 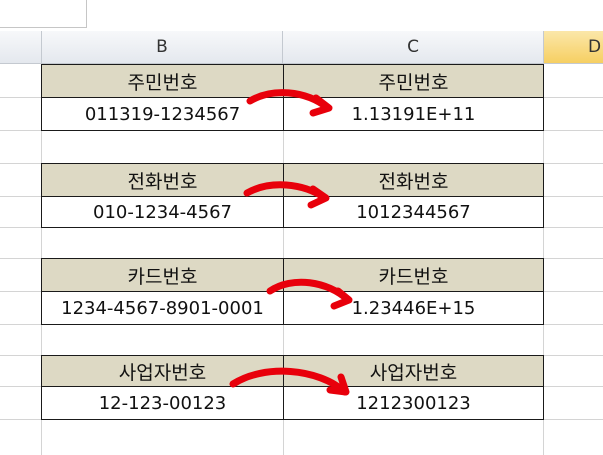 I want to click on annotation-arrows, so click(x=291, y=242).